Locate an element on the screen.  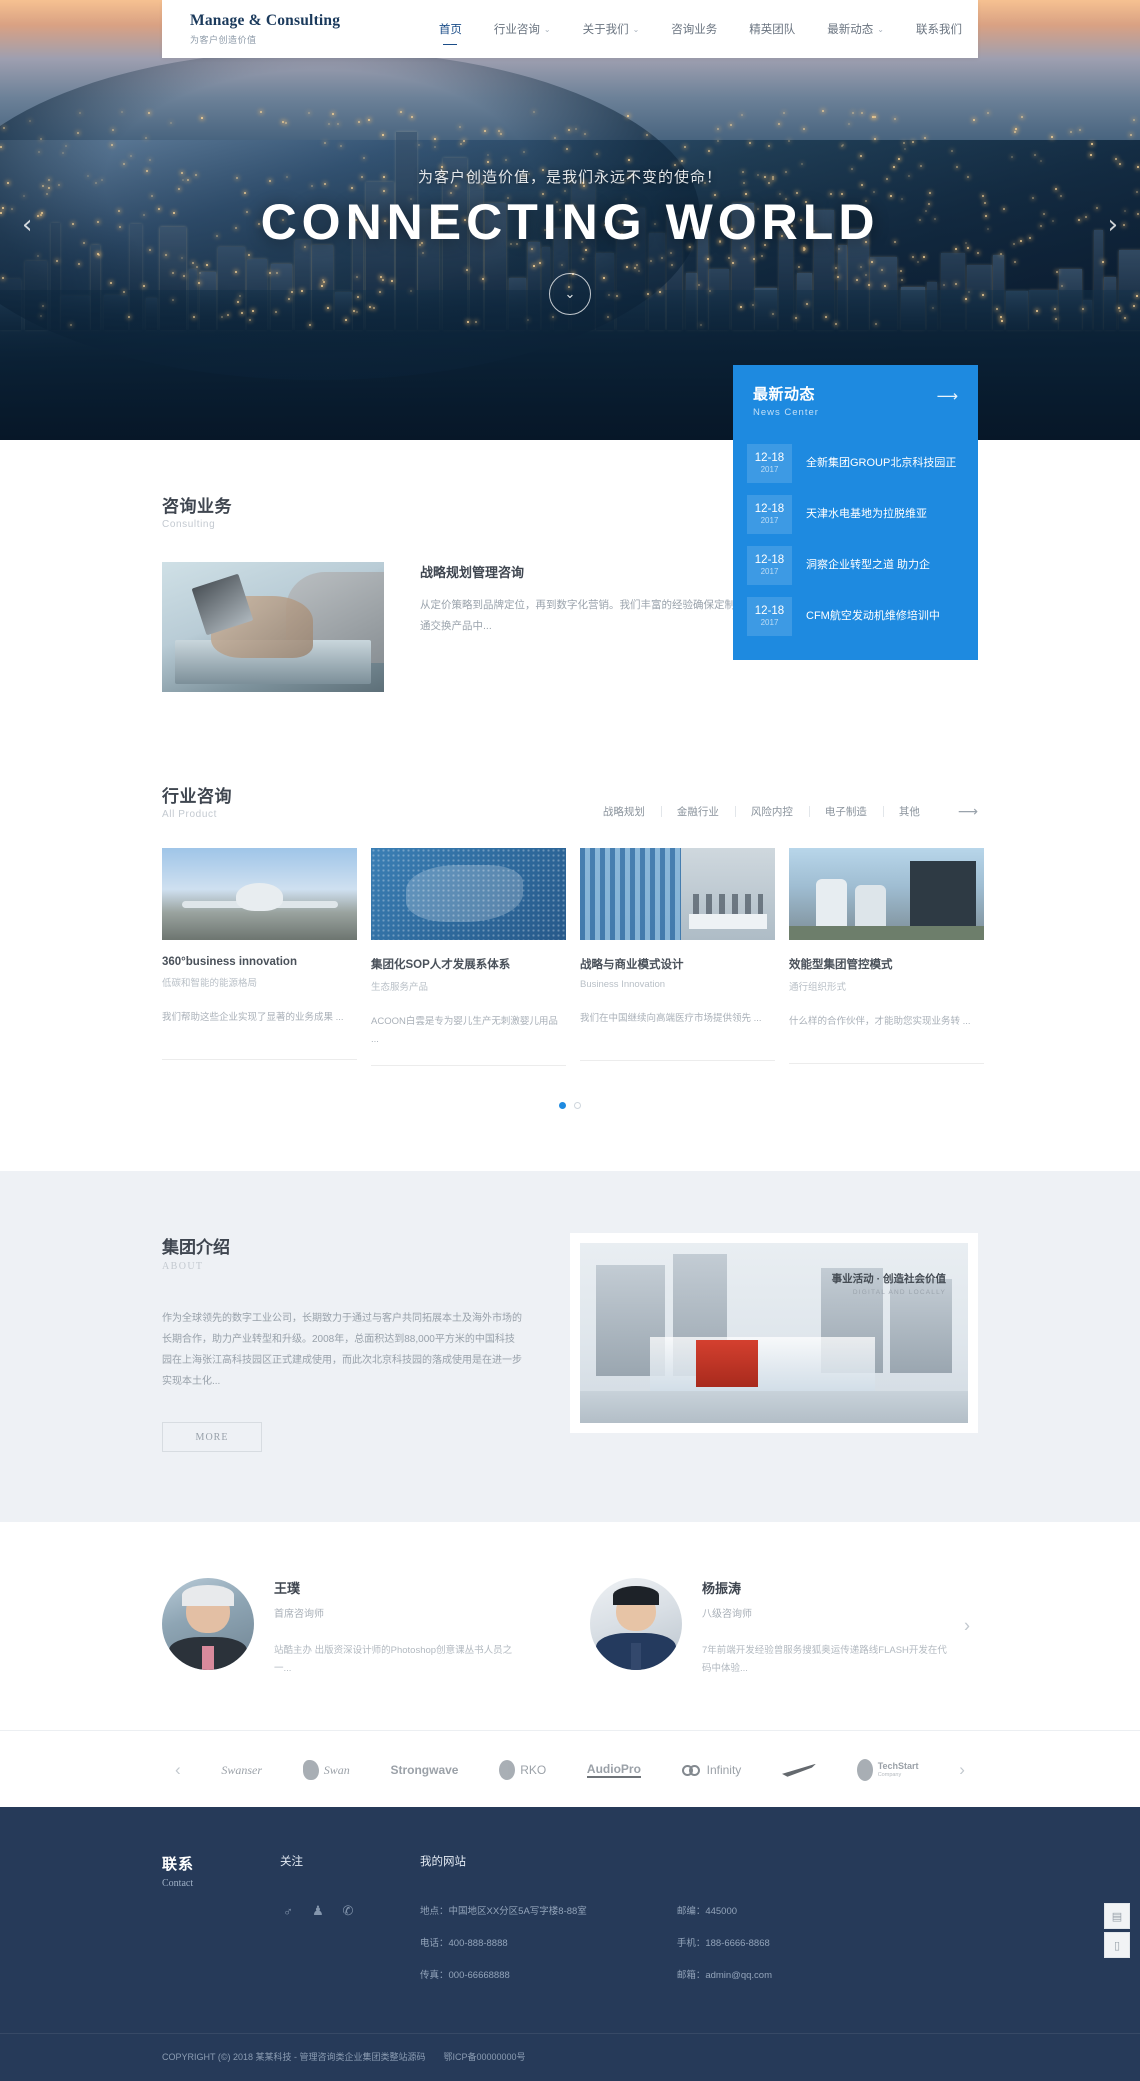
footer-site-title: 我的网站 is located at coordinates (443, 1862).